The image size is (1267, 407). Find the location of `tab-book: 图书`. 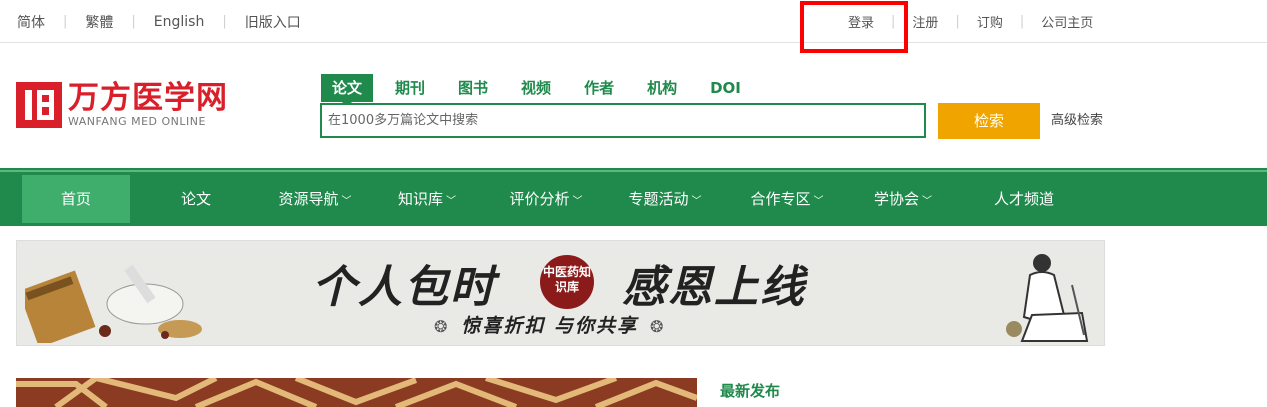

tab-book: 图书 is located at coordinates (473, 88).